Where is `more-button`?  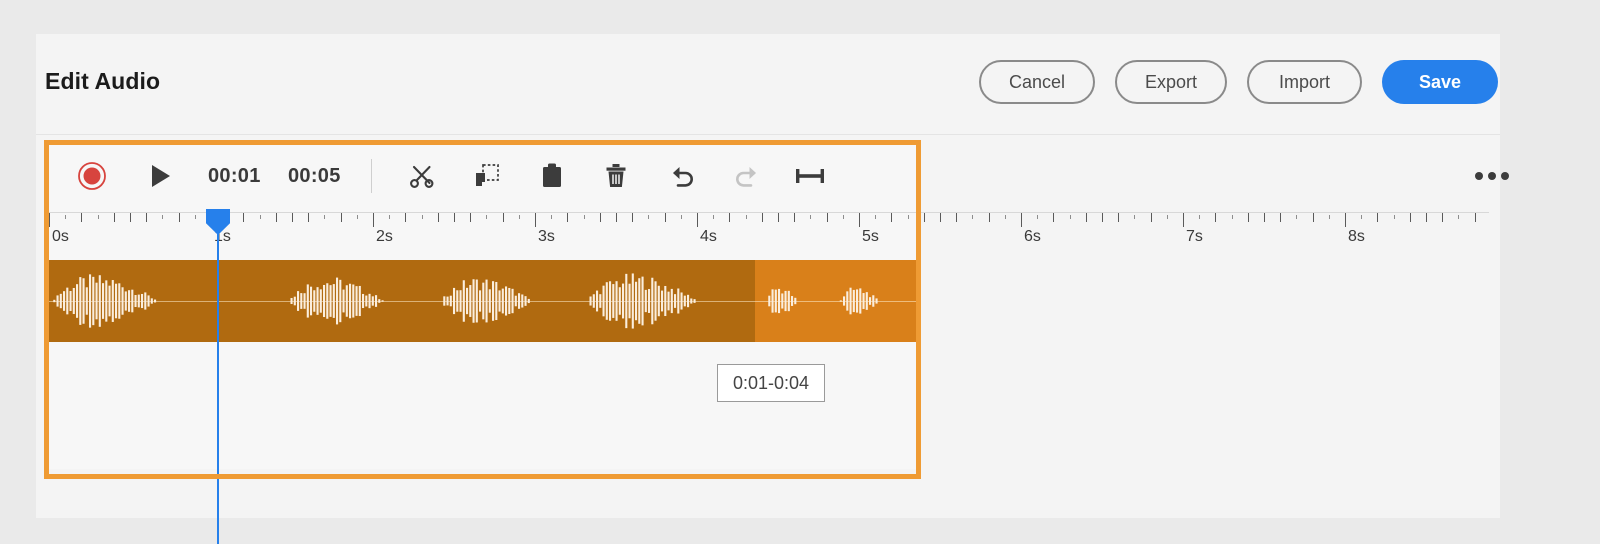
more-button is located at coordinates (1492, 176).